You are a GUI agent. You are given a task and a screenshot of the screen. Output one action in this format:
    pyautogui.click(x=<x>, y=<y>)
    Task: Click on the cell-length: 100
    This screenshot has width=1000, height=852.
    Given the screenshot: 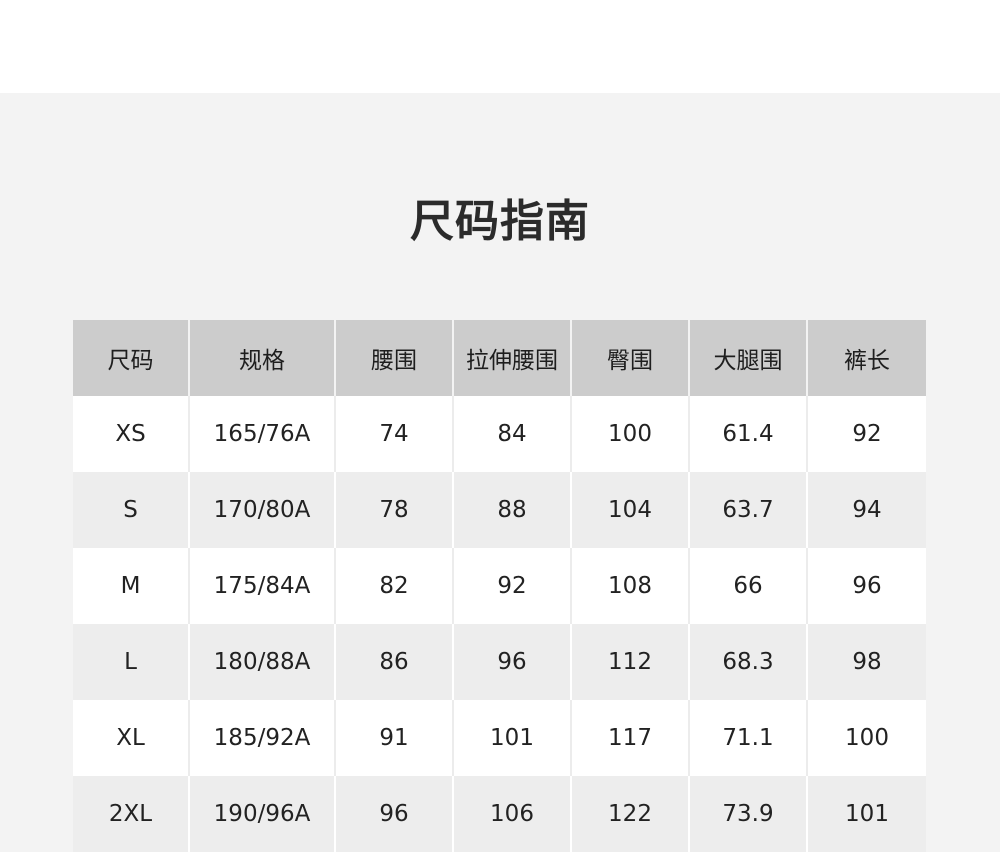 What is the action you would take?
    pyautogui.click(x=866, y=738)
    